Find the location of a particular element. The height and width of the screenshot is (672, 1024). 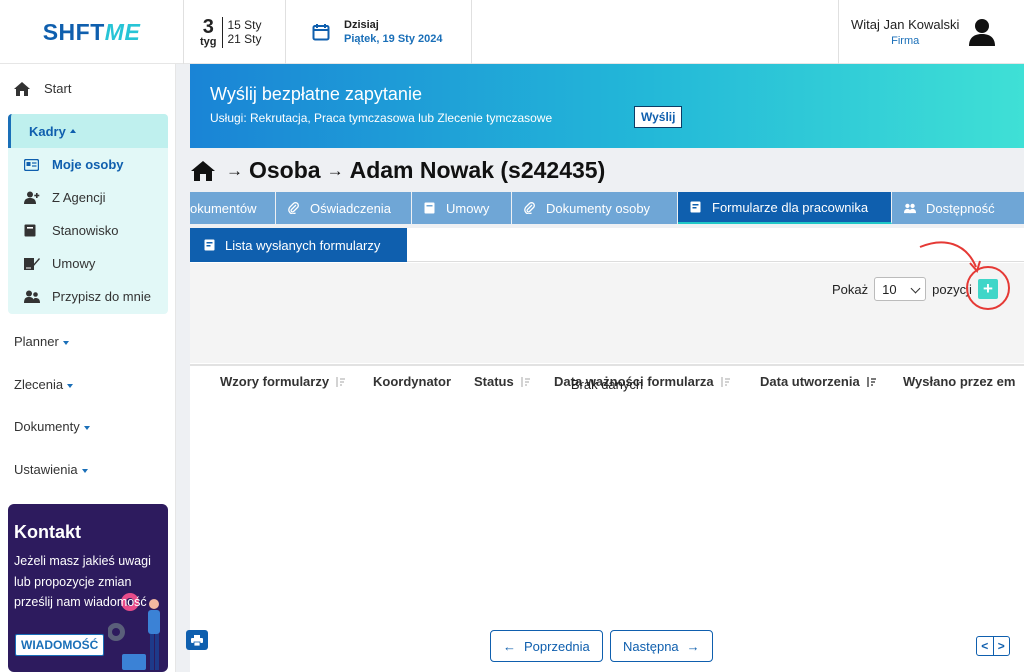

previous-page-button: ← Poprzednia is located at coordinates (546, 646).